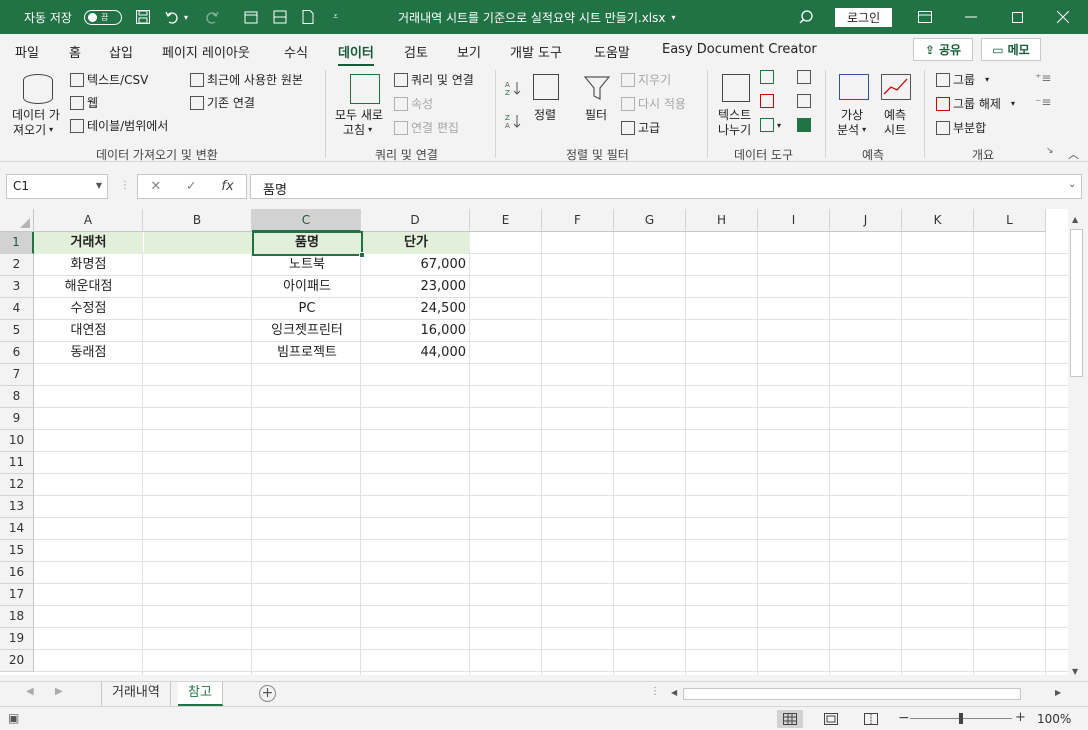 The width and height of the screenshot is (1088, 730). I want to click on tab-insert: 삽입, so click(121, 51).